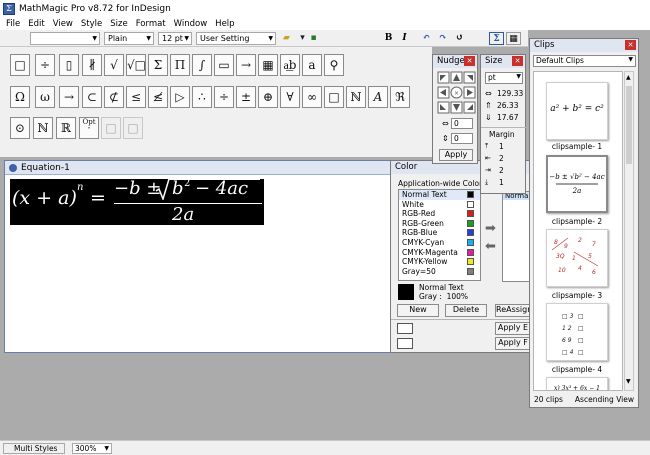 The height and width of the screenshot is (455, 650). Describe the element at coordinates (268, 65) in the screenshot. I see `palette-button: ▦` at that location.